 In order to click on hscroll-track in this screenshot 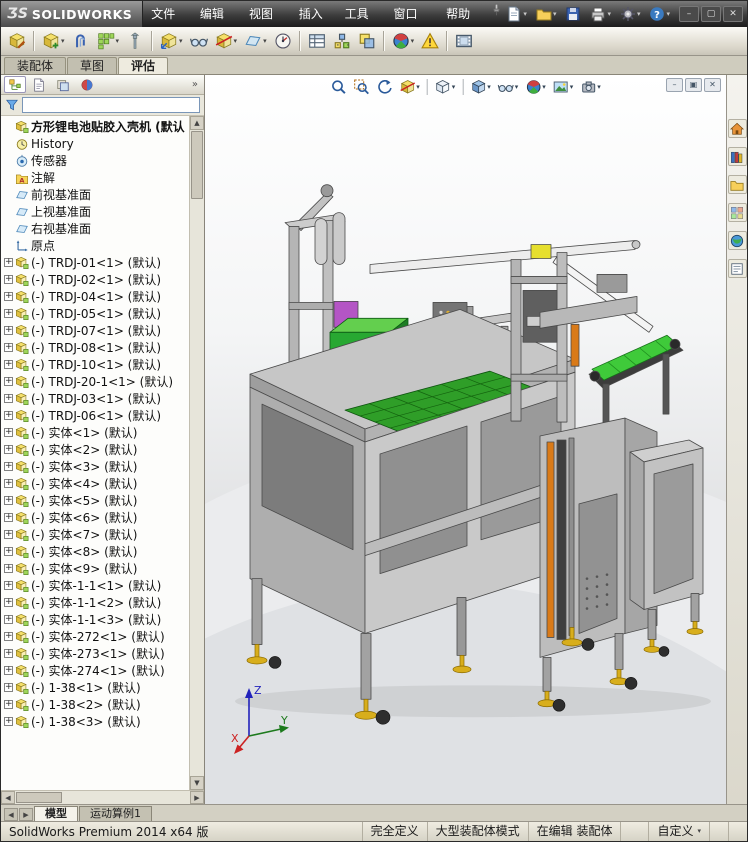, I will do `click(126, 797)`.